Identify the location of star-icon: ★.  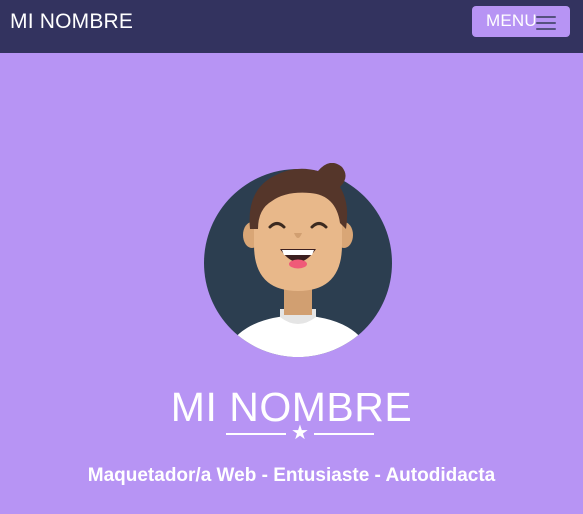
(300, 432).